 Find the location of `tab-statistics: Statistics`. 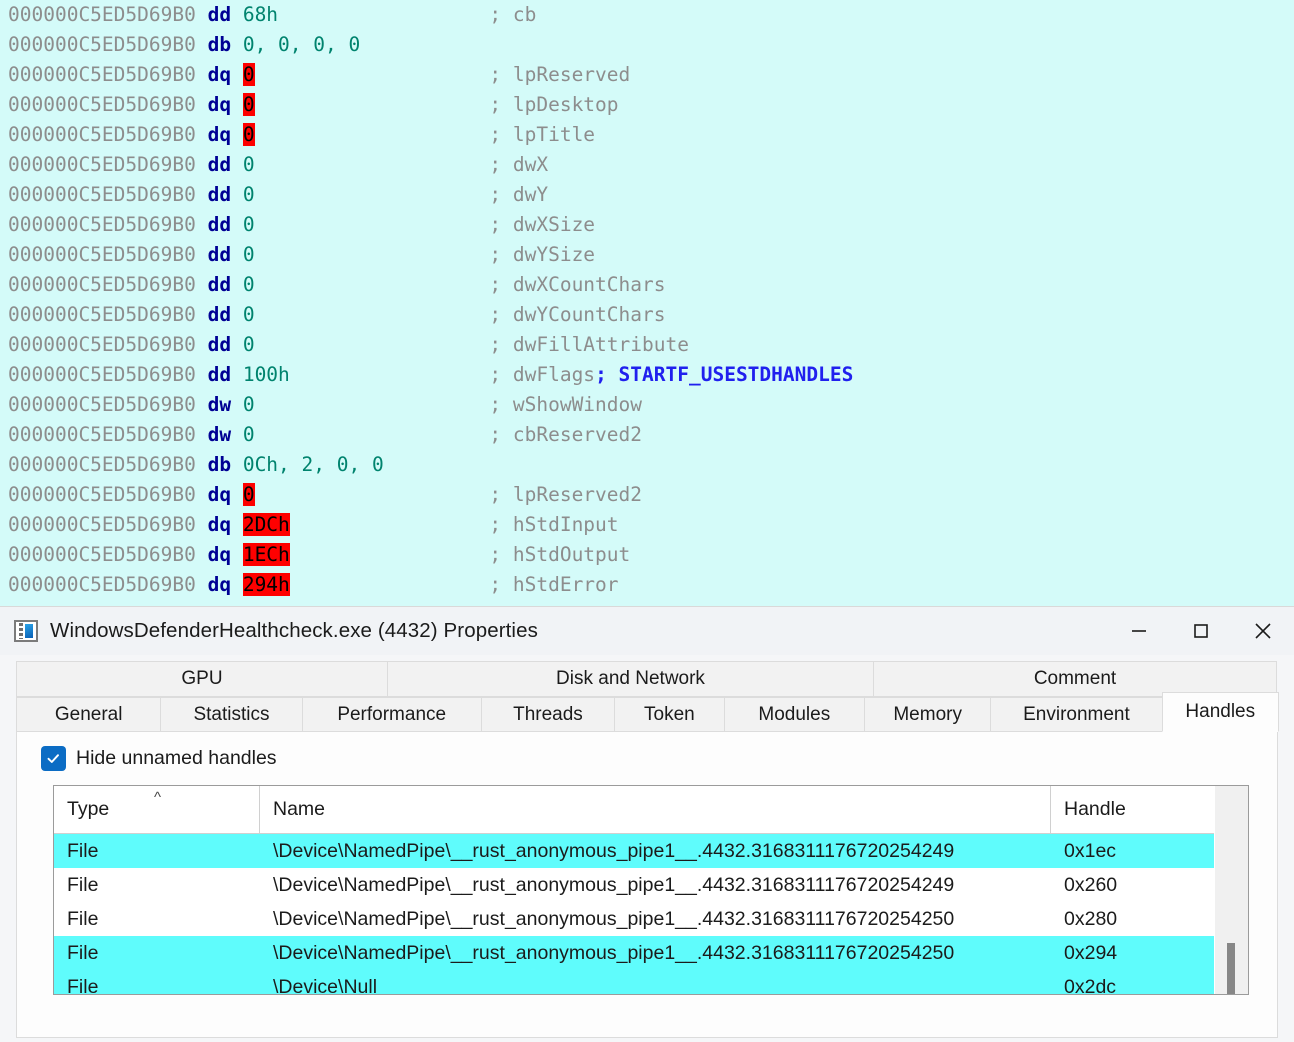

tab-statistics: Statistics is located at coordinates (231, 714).